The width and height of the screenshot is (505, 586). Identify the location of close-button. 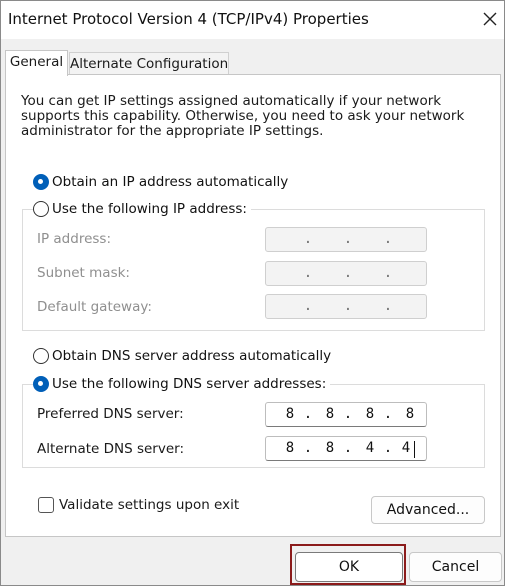
(490, 19).